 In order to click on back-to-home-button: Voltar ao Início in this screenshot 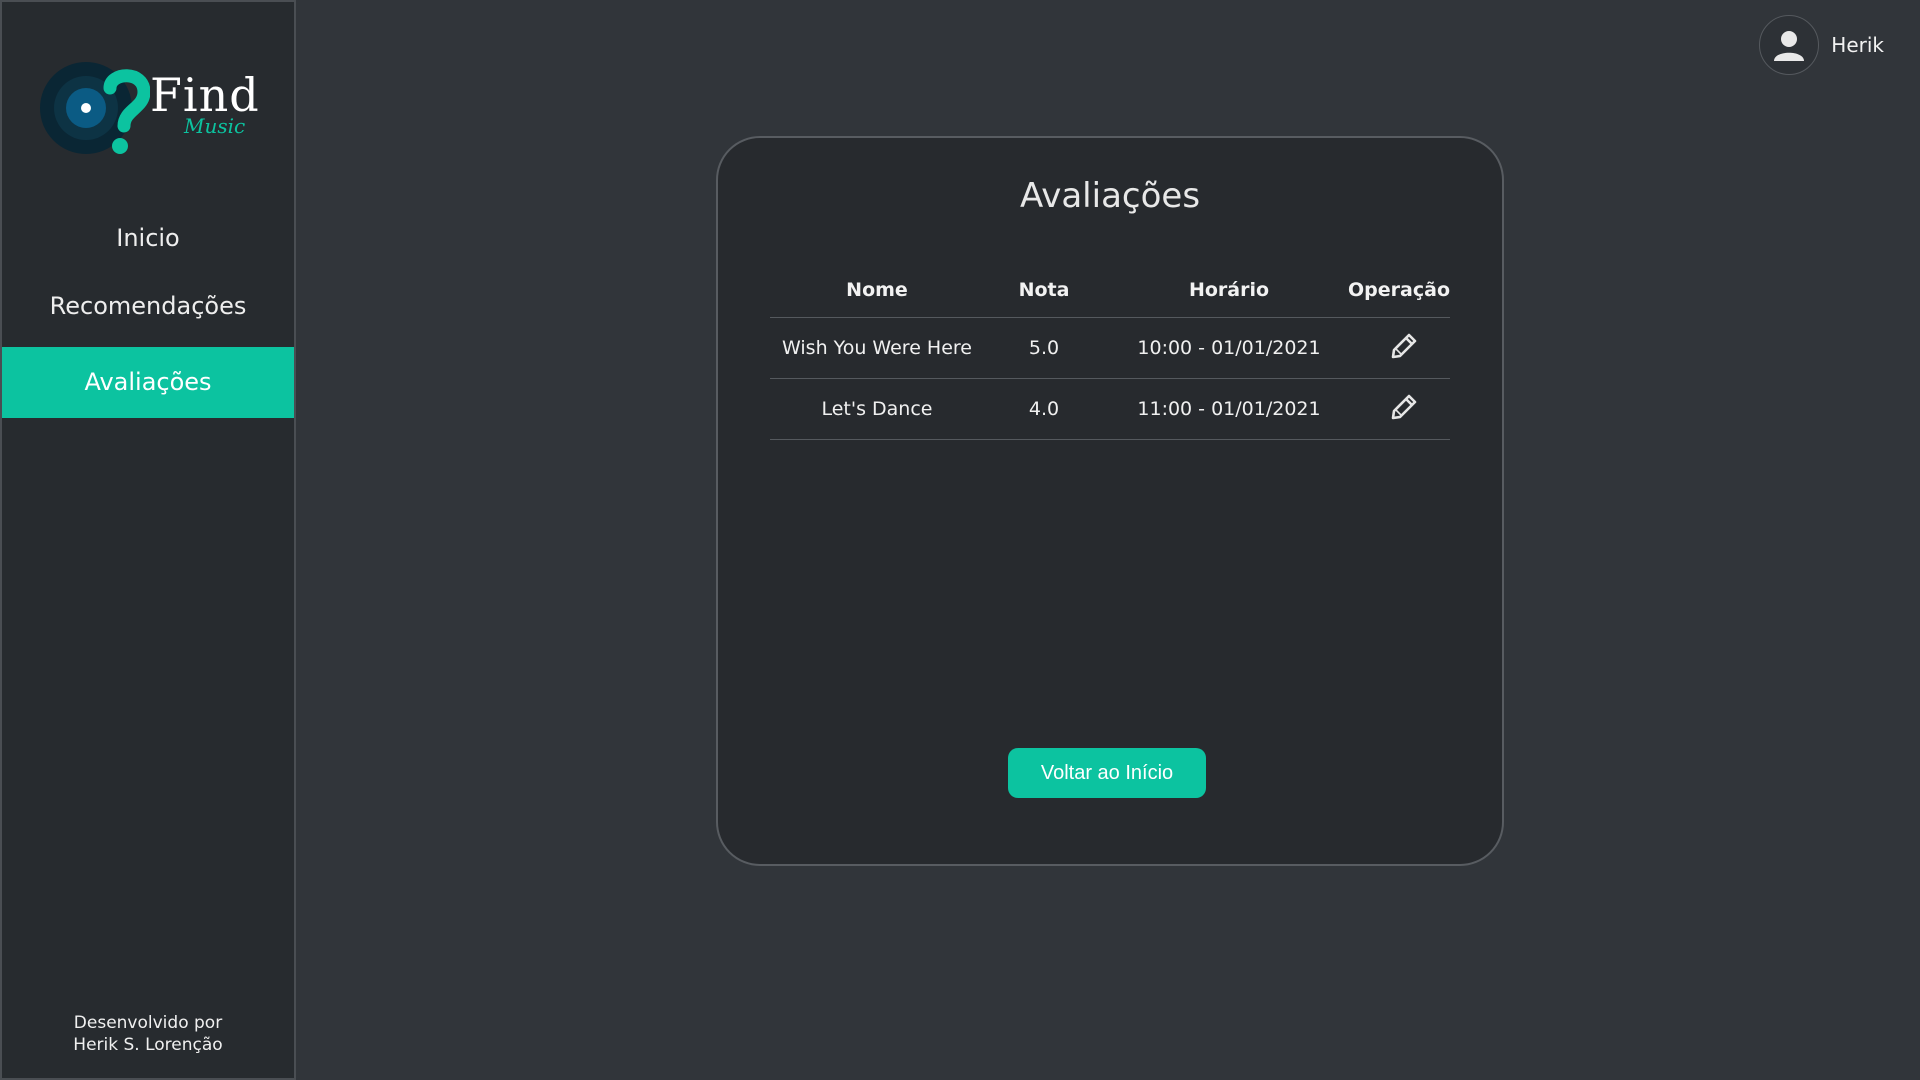, I will do `click(1107, 773)`.